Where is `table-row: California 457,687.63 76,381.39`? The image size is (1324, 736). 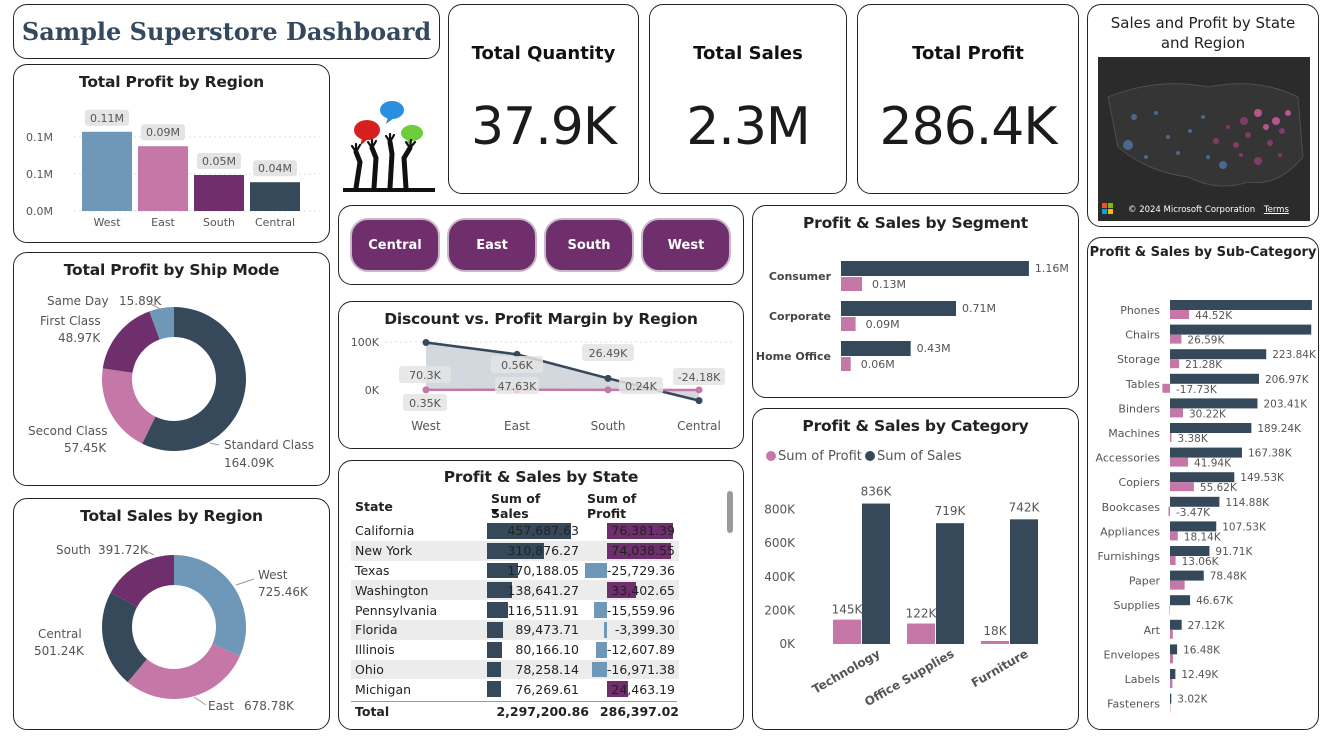 table-row: California 457,687.63 76,381.39 is located at coordinates (515, 531).